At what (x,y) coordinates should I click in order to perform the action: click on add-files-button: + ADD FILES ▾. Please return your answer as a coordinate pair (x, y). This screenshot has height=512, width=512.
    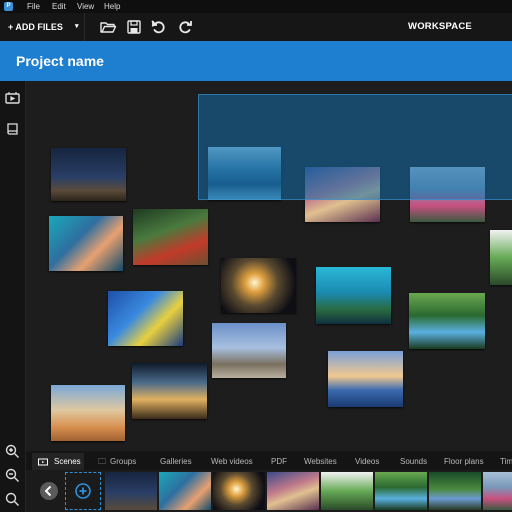
    Looking at the image, I should click on (42, 27).